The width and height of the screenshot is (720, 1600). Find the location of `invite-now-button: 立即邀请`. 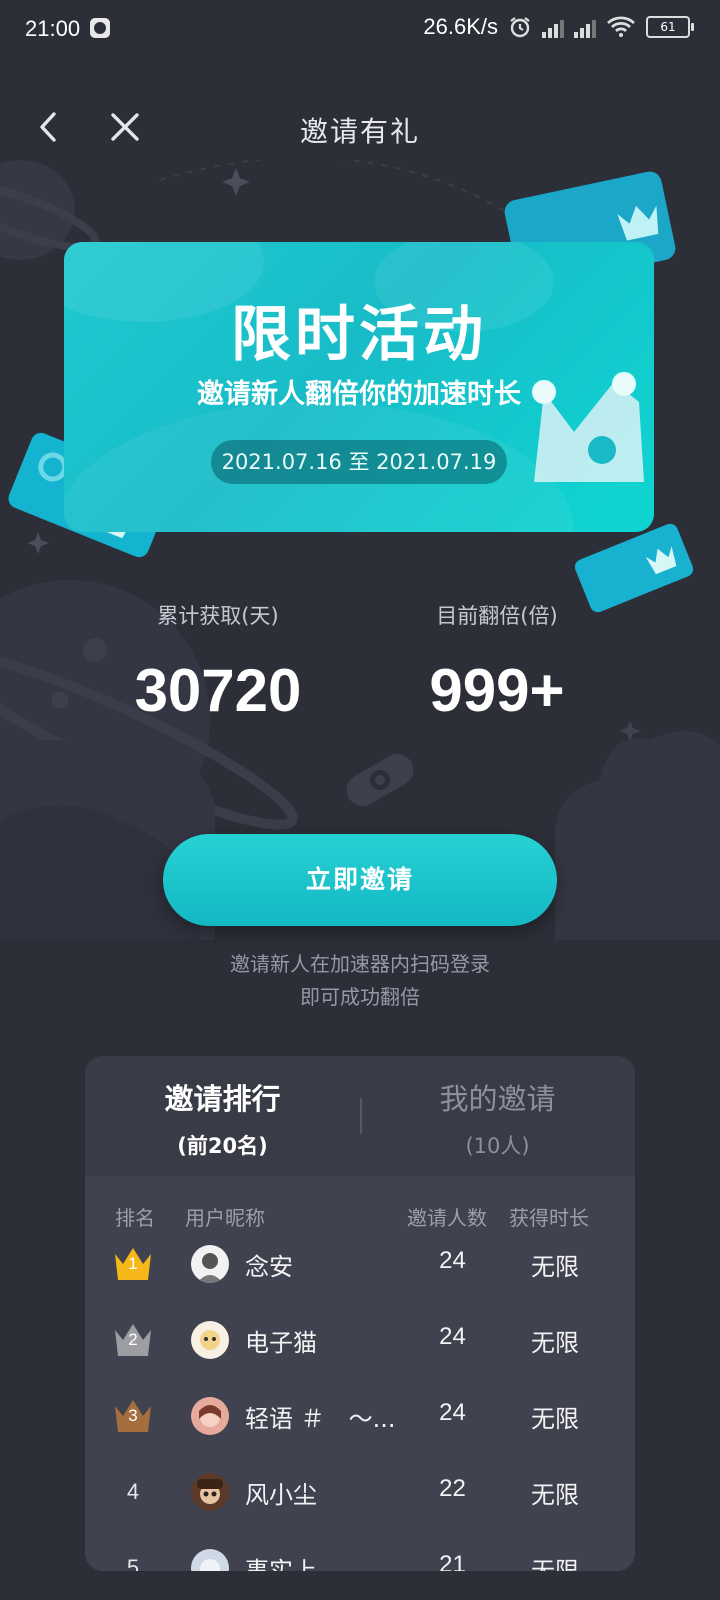

invite-now-button: 立即邀请 is located at coordinates (360, 880).